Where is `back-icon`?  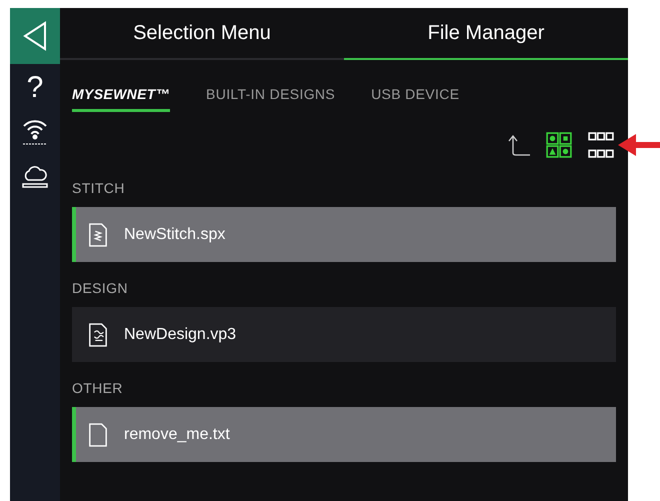
back-icon is located at coordinates (35, 36).